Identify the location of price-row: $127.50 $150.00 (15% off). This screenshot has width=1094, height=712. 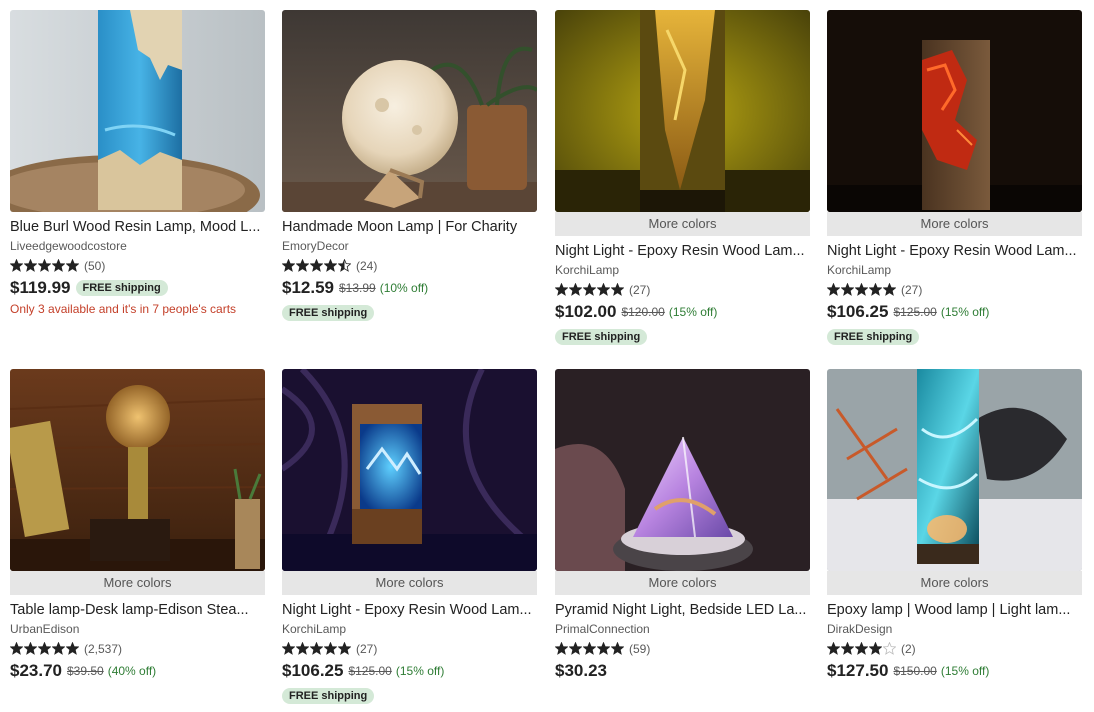
(954, 671).